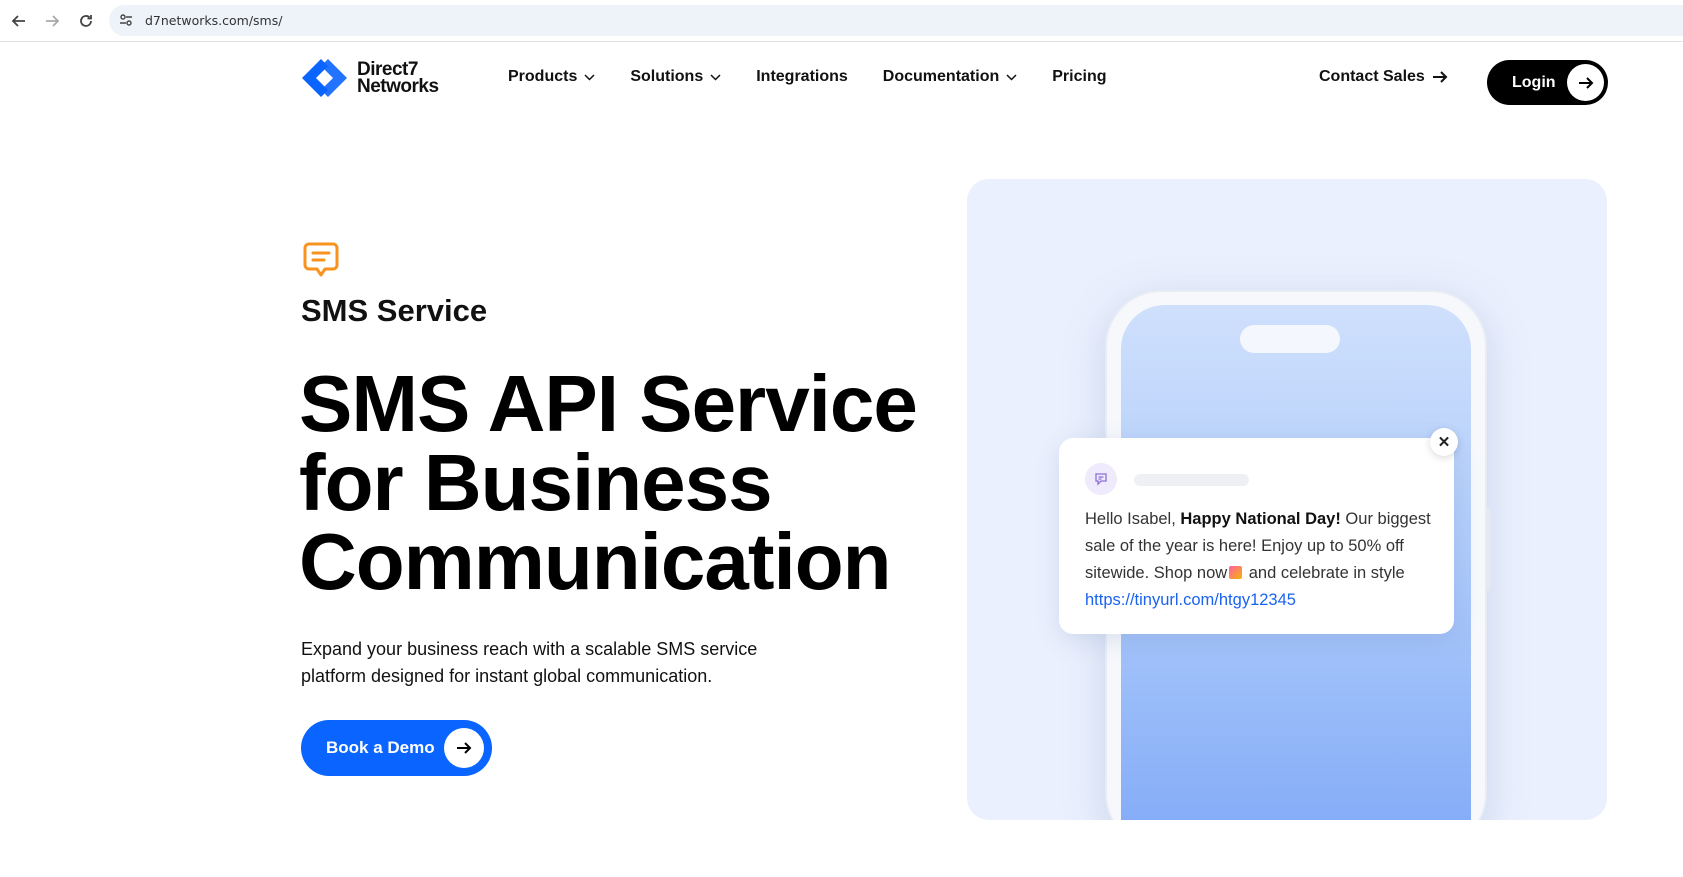 This screenshot has height=877, width=1683. I want to click on site-info-icon, so click(126, 20).